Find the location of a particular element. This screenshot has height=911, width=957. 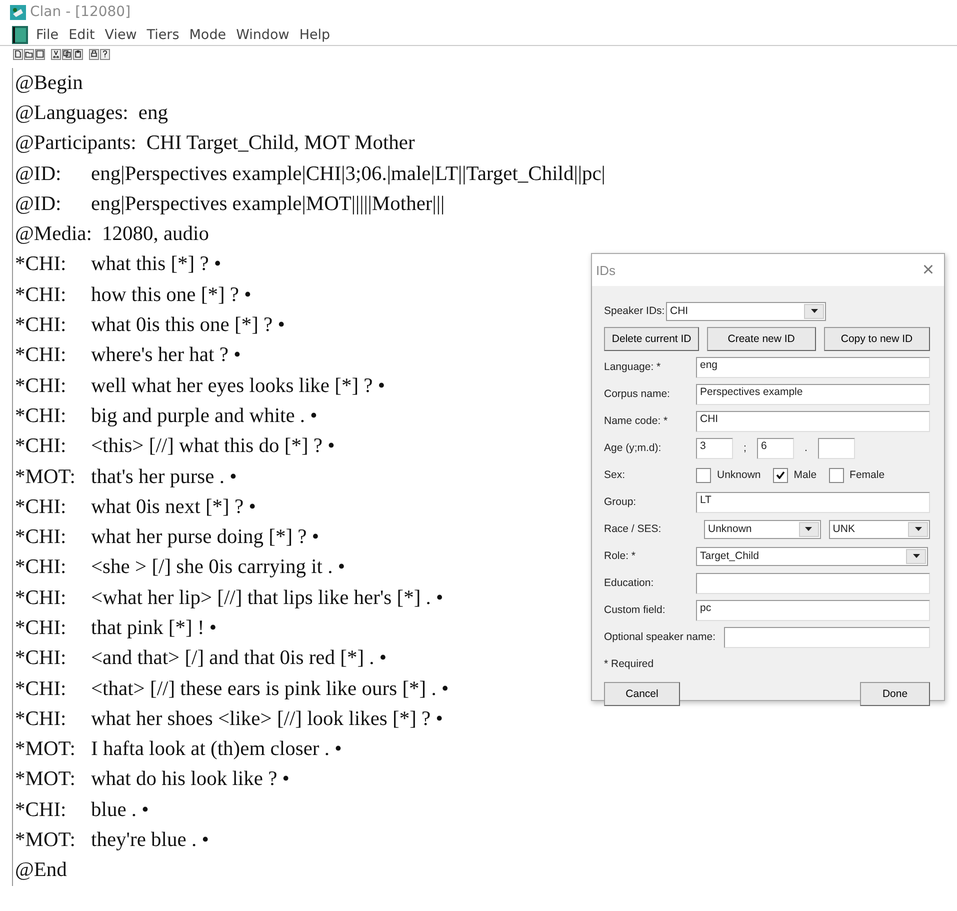

field-label: Corpus name: is located at coordinates (637, 394).